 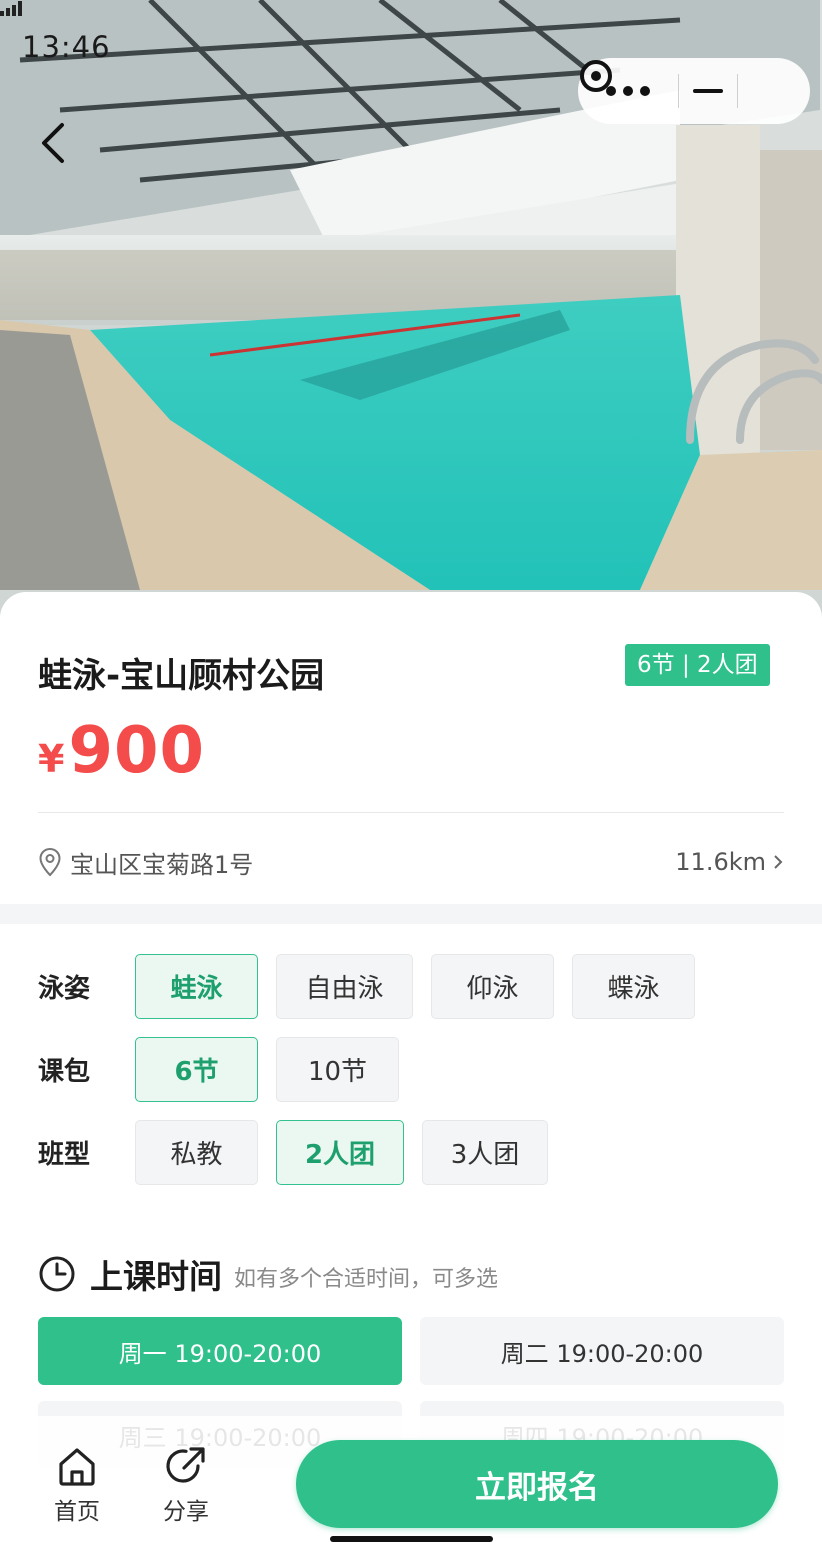 I want to click on target-icon, so click(x=596, y=76).